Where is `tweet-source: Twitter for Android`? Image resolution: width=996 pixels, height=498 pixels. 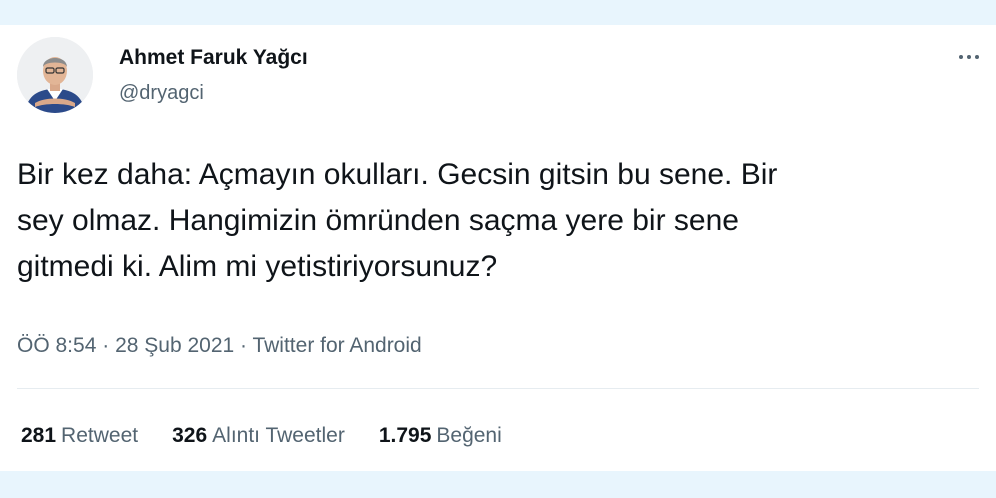
tweet-source: Twitter for Android is located at coordinates (336, 345).